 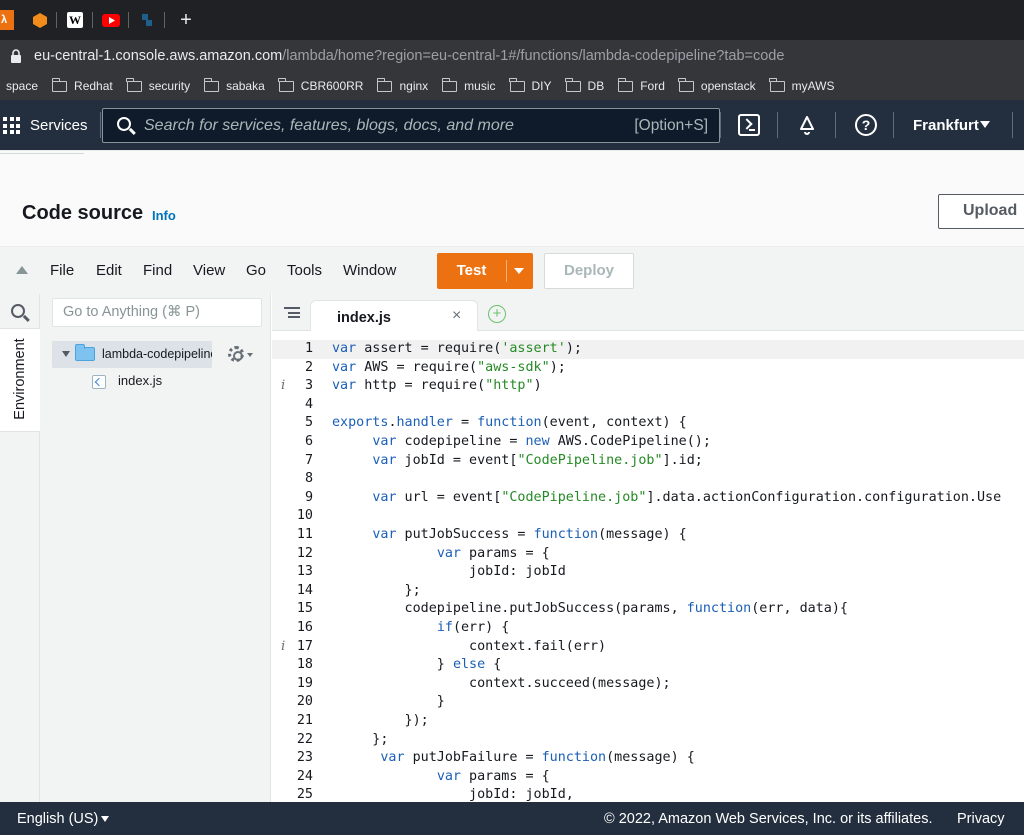 What do you see at coordinates (981, 819) in the screenshot?
I see `privacy-link: Privacy` at bounding box center [981, 819].